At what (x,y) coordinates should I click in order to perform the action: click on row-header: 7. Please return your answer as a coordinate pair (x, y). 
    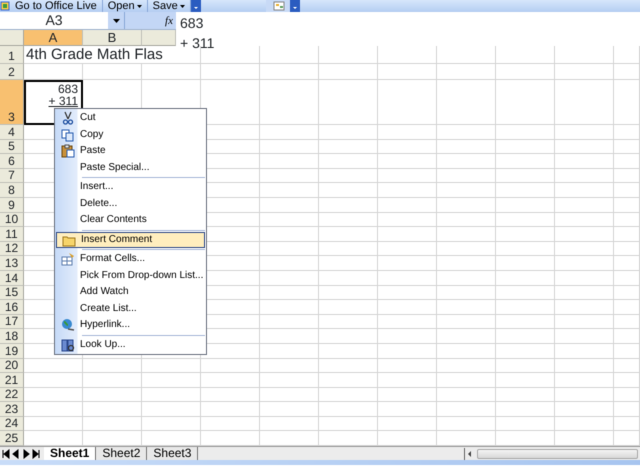
    Looking at the image, I should click on (12, 176).